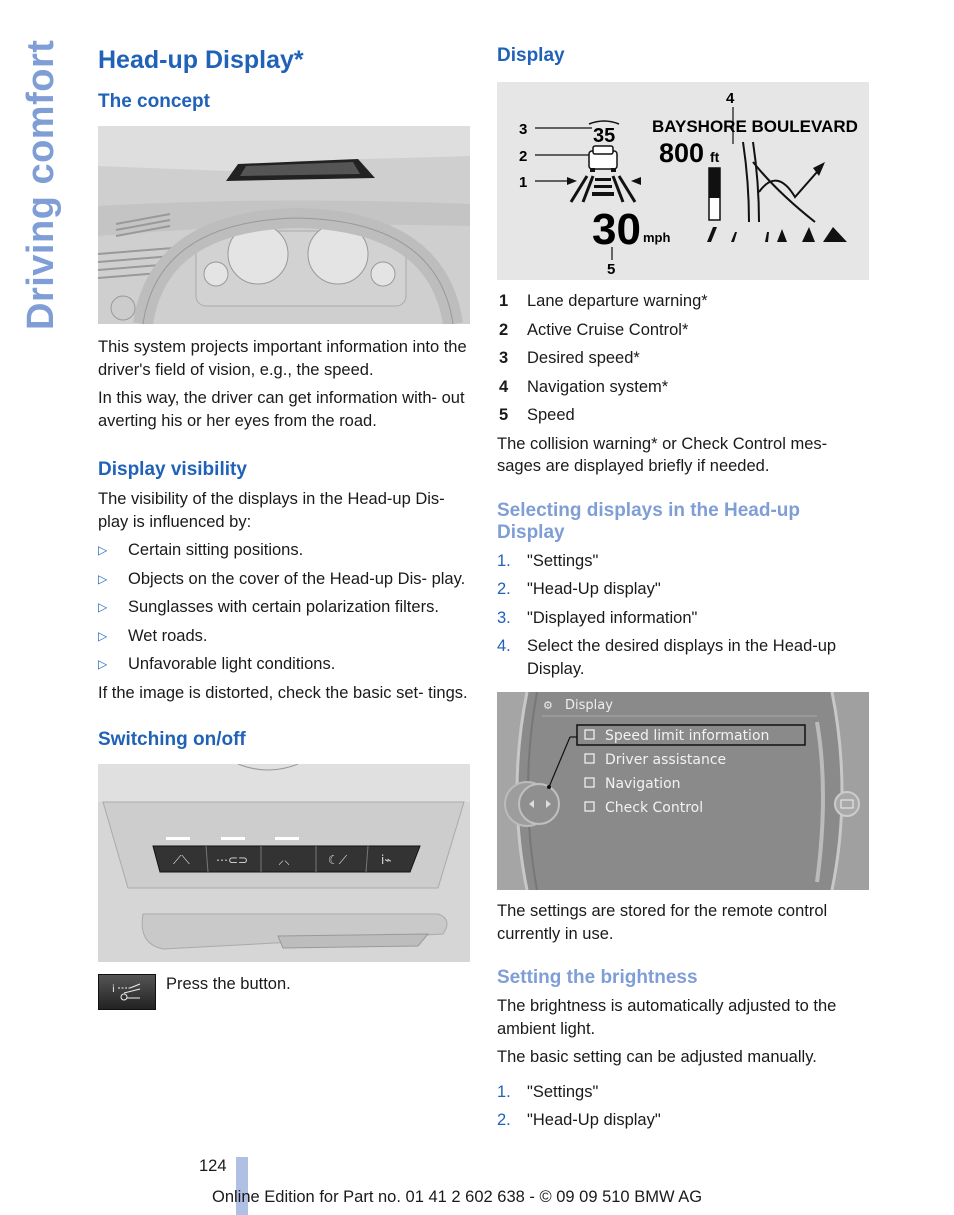  I want to click on head-up-display-icon: i, so click(126, 992).